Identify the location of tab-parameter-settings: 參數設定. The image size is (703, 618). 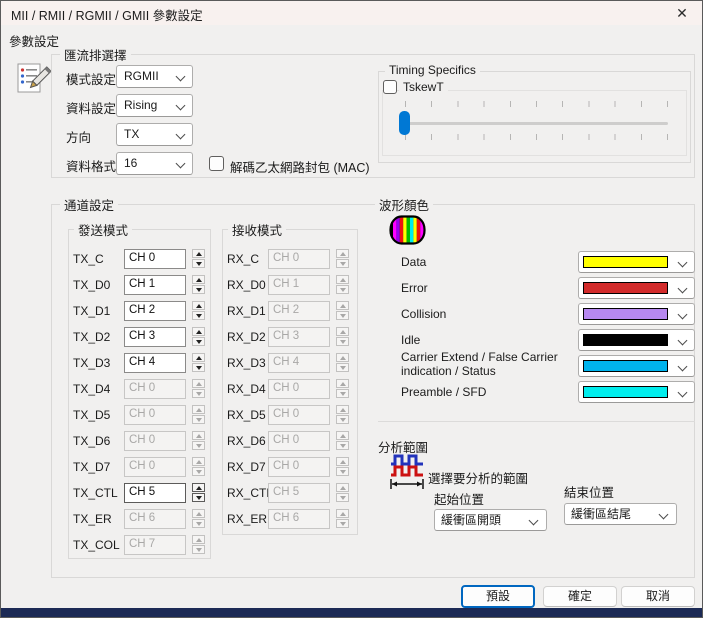
(34, 40).